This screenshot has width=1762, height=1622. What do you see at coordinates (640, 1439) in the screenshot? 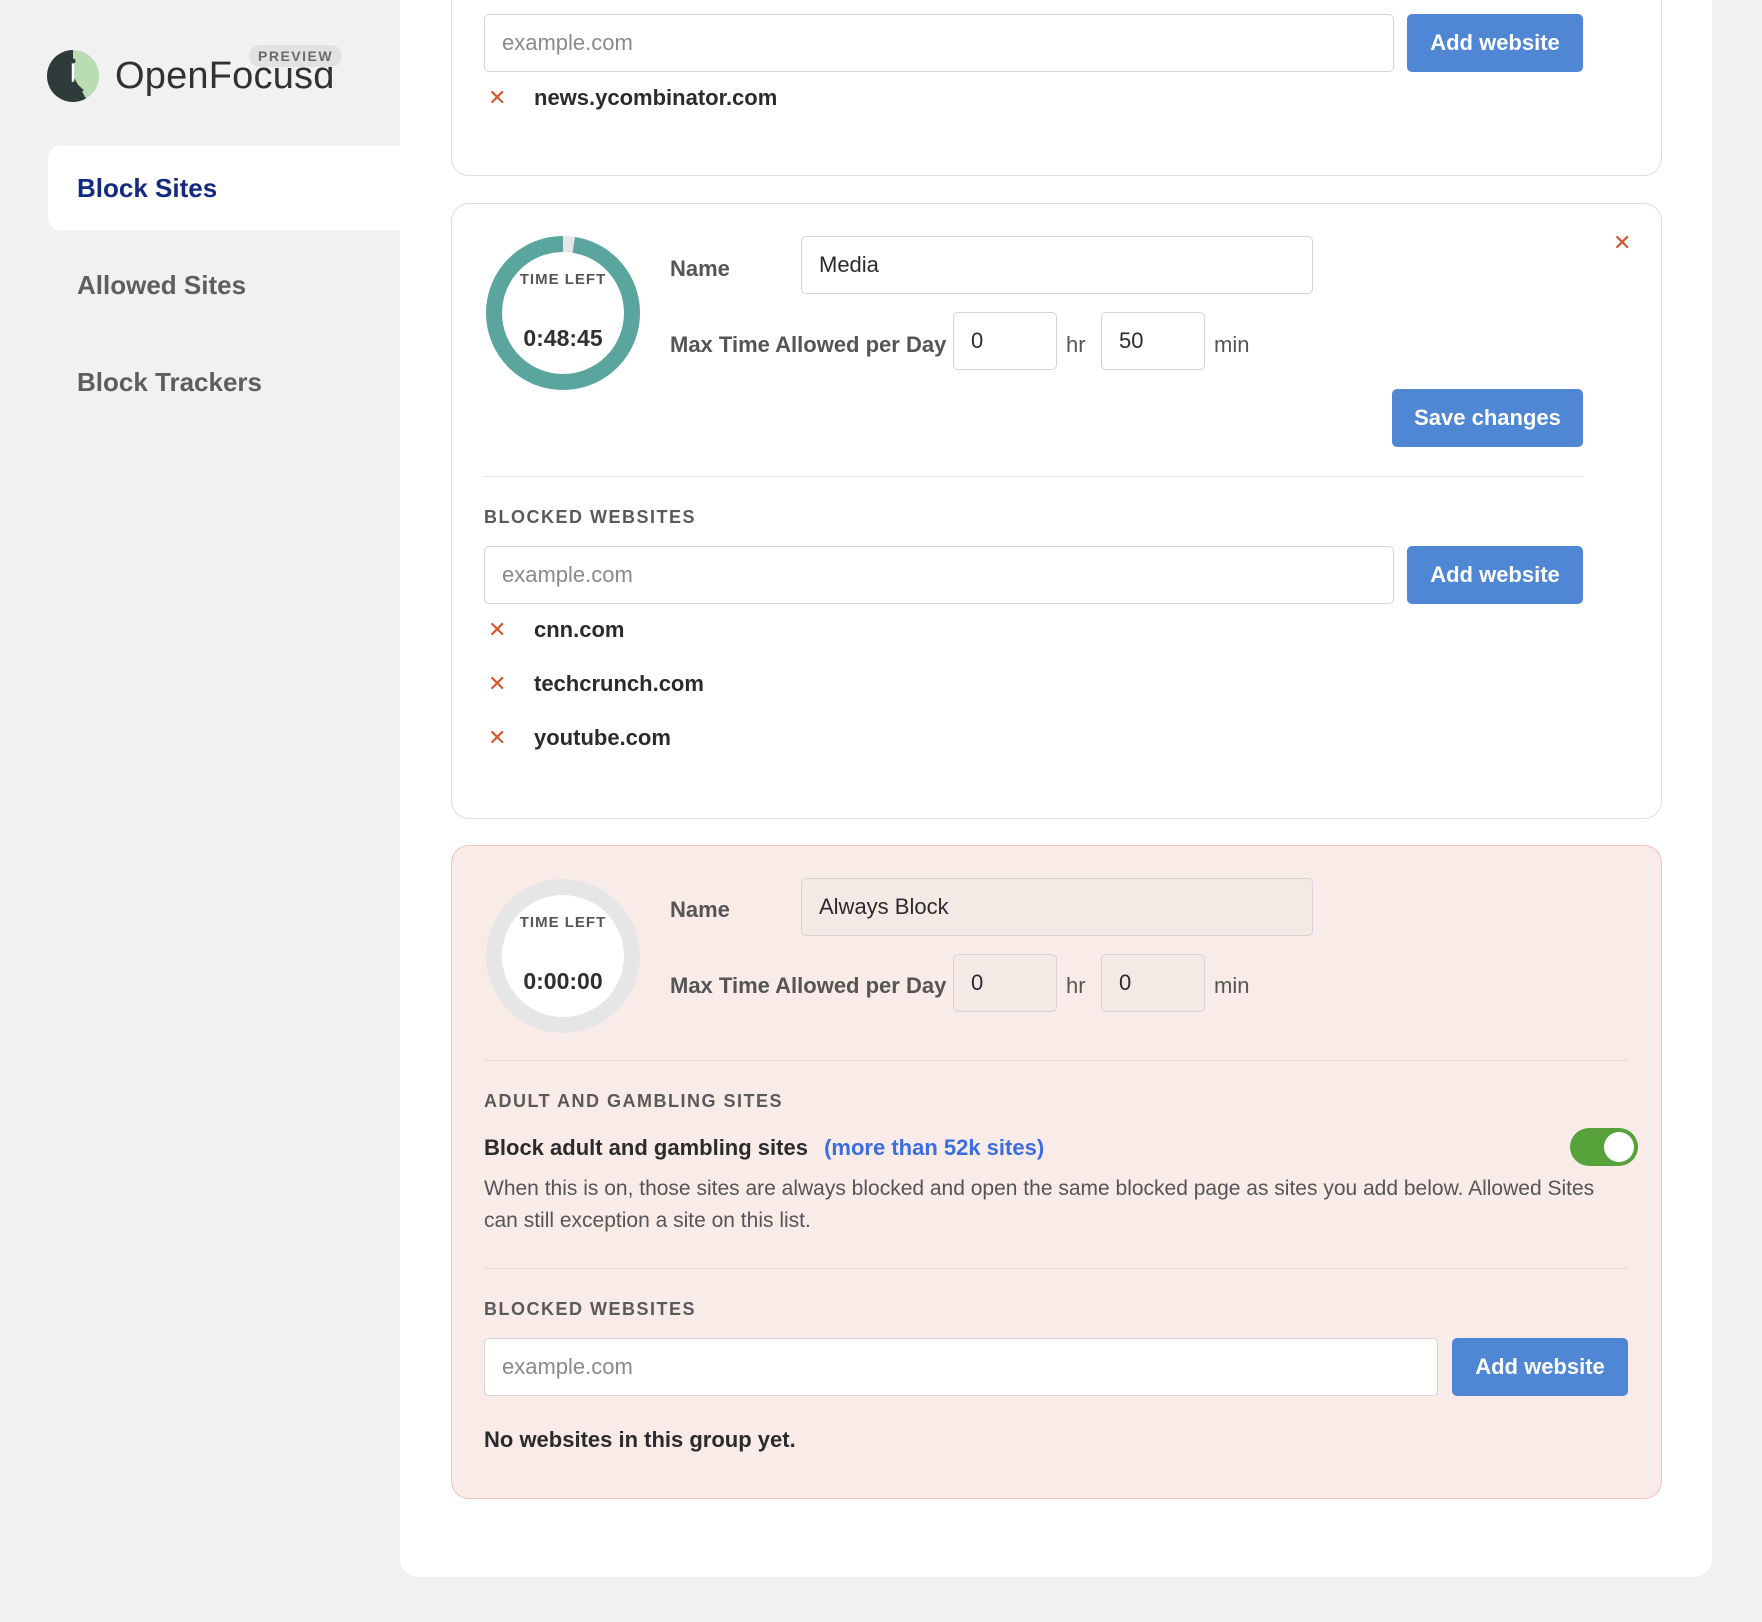
I see `empty-state-text: No websites in this group yet.` at bounding box center [640, 1439].